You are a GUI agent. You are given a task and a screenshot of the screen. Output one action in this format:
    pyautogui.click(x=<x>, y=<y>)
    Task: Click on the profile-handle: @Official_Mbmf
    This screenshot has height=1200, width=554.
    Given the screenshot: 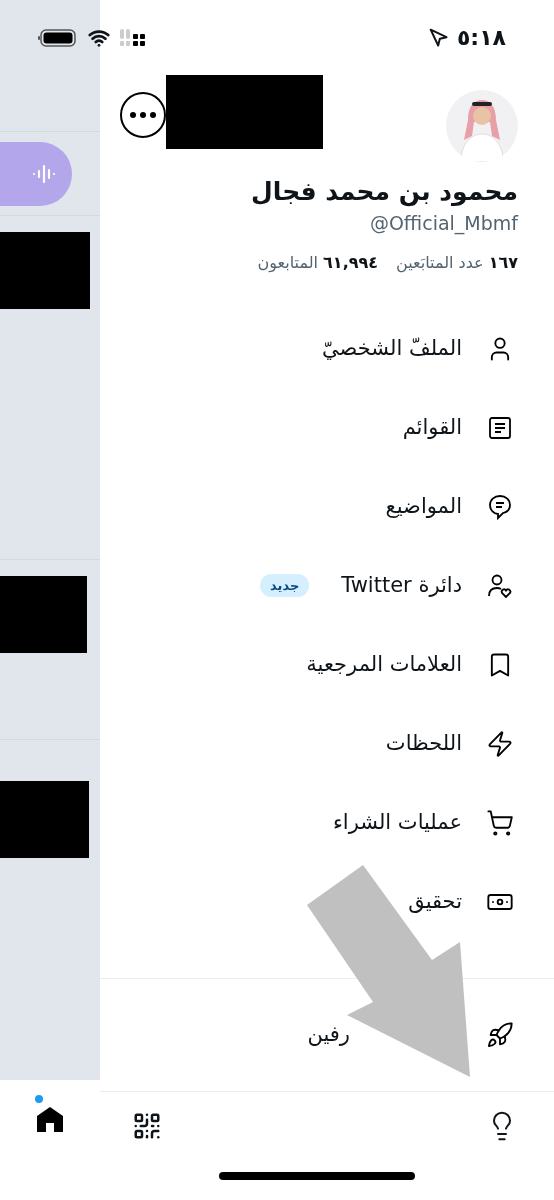 What is the action you would take?
    pyautogui.click(x=443, y=224)
    